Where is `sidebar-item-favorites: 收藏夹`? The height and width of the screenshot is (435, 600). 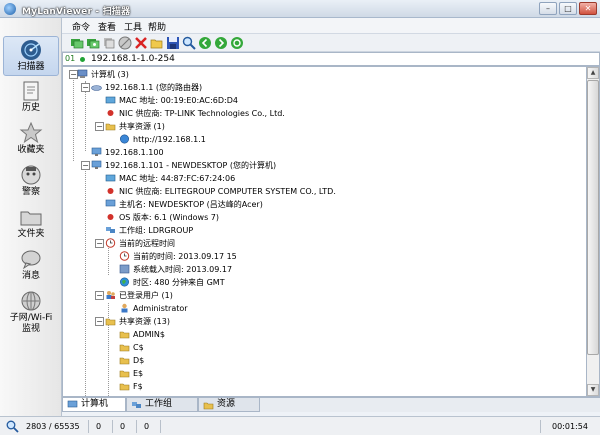
sidebar-item-favorites: 收藏夹 is located at coordinates (31, 140).